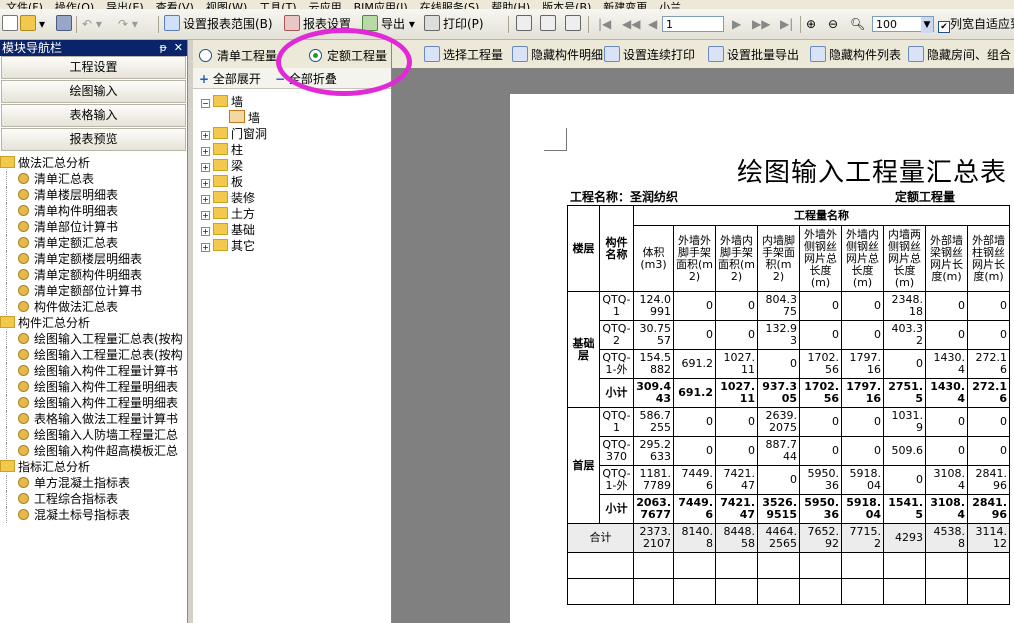 Image resolution: width=1014 pixels, height=623 pixels. Describe the element at coordinates (128, 24) in the screenshot. I see `redo-icon: ↷ ▾` at that location.